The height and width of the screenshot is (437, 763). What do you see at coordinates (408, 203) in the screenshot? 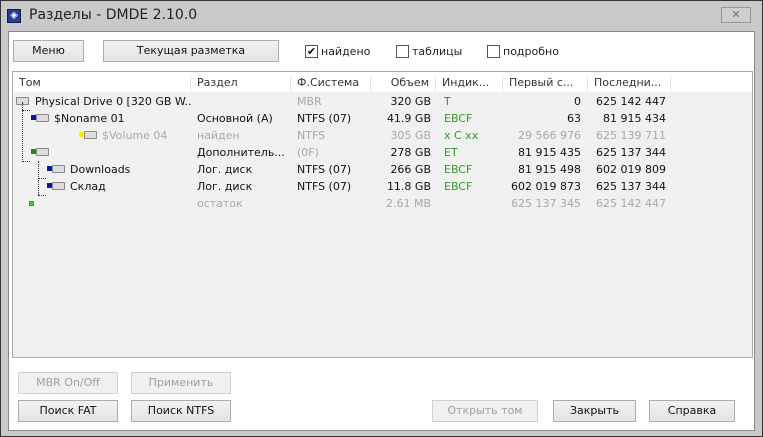
I see `cell-size: 2.61 MB` at bounding box center [408, 203].